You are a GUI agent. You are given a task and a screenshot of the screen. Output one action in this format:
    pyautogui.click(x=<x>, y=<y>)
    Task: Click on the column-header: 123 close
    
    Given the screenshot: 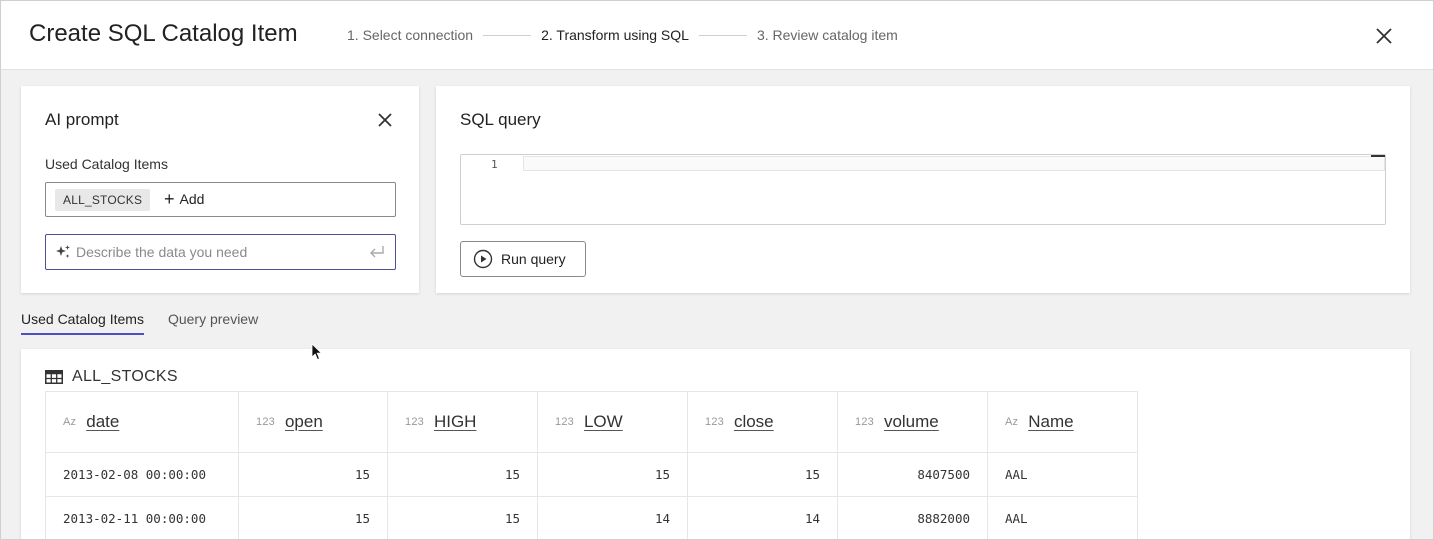 What is the action you would take?
    pyautogui.click(x=762, y=422)
    